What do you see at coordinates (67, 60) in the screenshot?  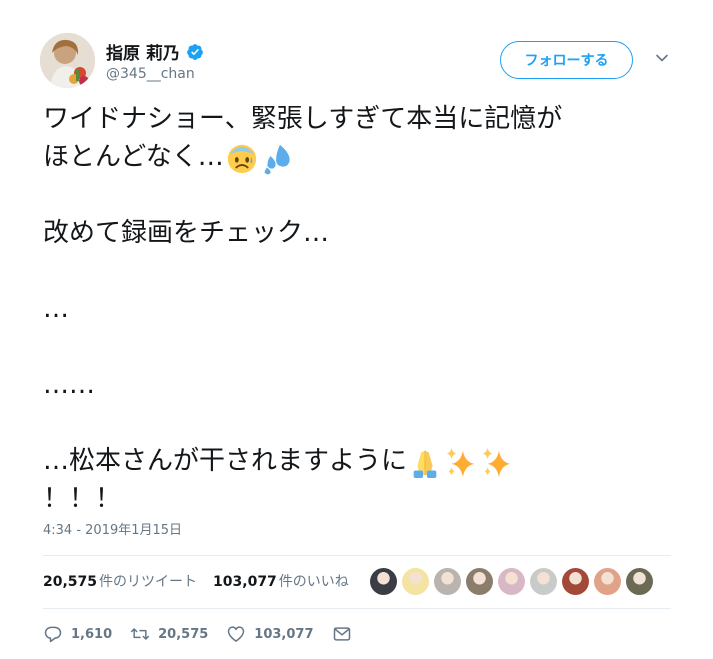 I see `user-avatar` at bounding box center [67, 60].